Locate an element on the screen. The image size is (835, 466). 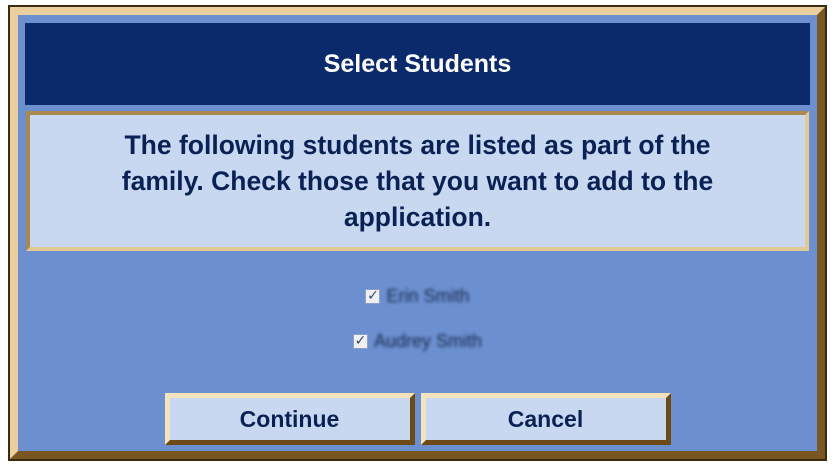
student-name: Erin Smith is located at coordinates (428, 295).